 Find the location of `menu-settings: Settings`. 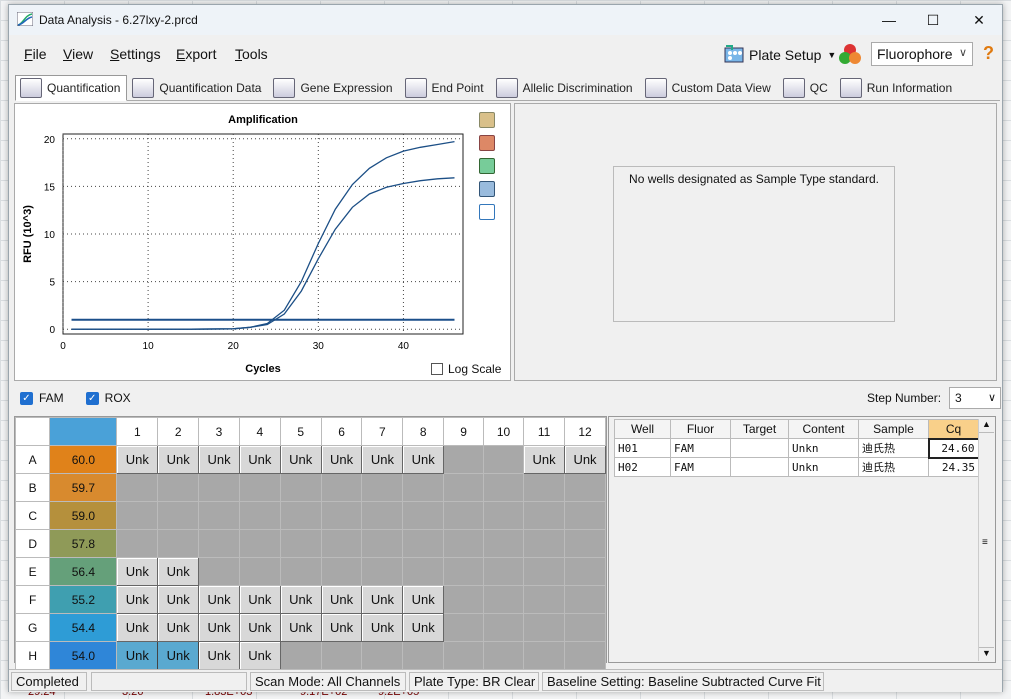

menu-settings: Settings is located at coordinates (135, 54).